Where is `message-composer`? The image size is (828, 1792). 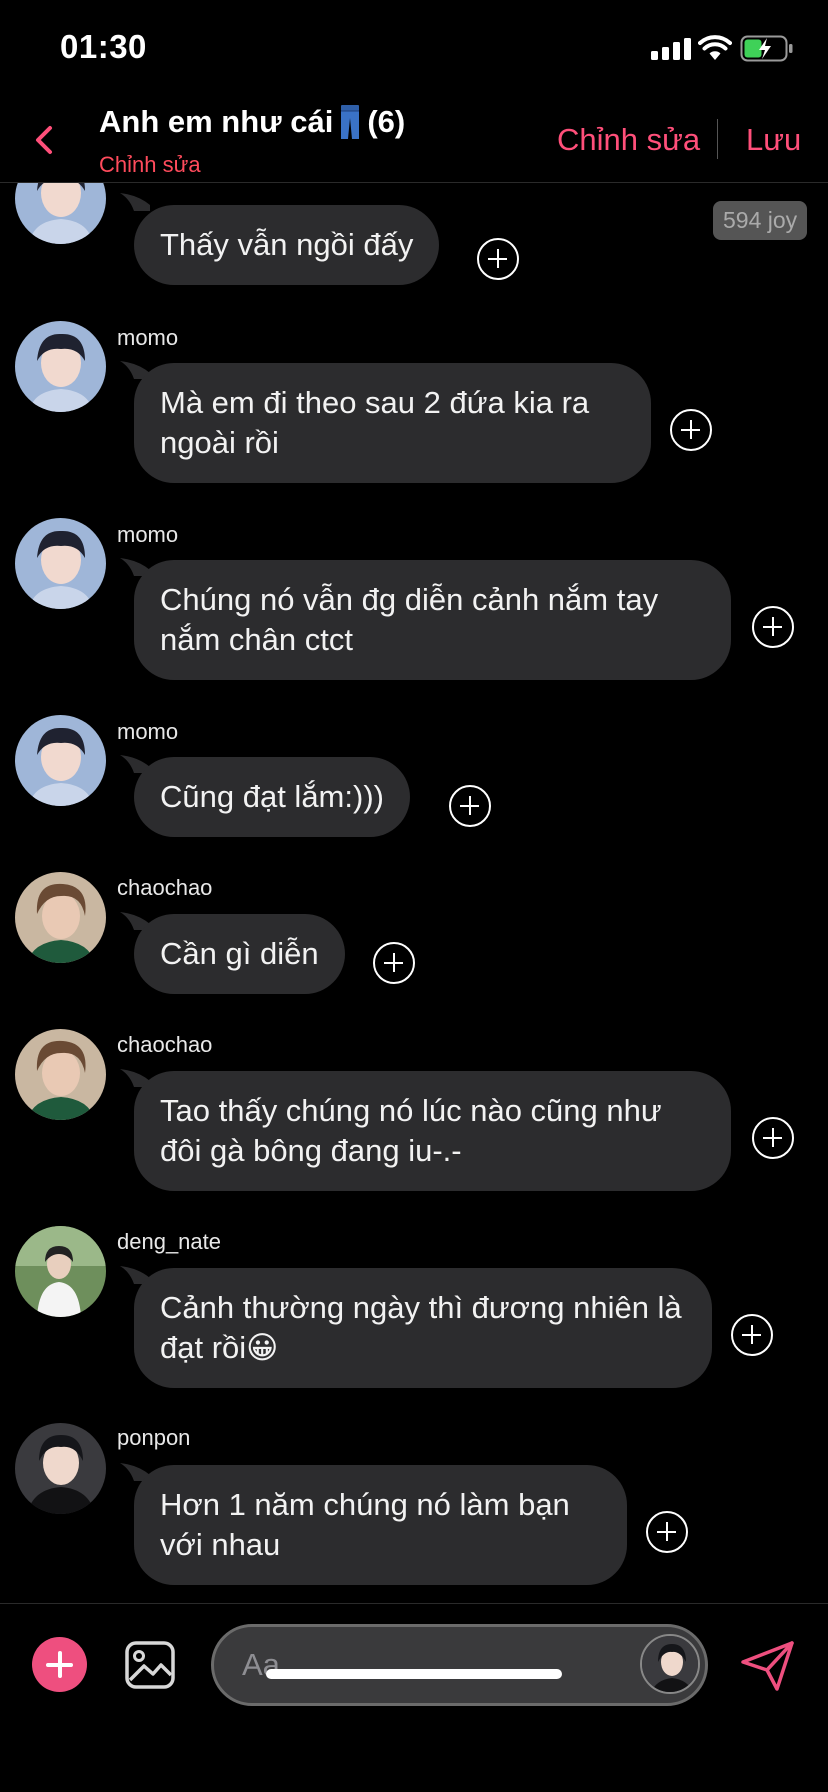 message-composer is located at coordinates (414, 1697).